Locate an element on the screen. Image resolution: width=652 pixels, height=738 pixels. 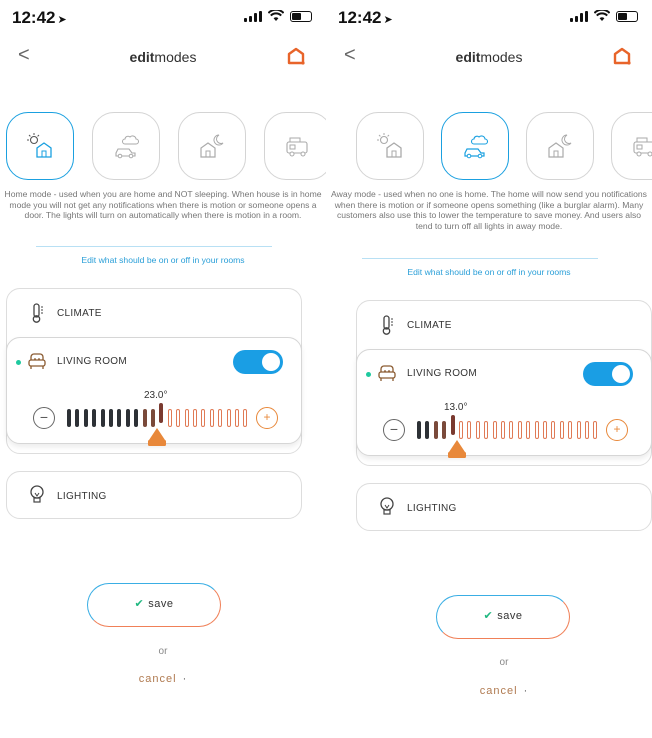
temperature-value: 13.0° is located at coordinates (456, 407).